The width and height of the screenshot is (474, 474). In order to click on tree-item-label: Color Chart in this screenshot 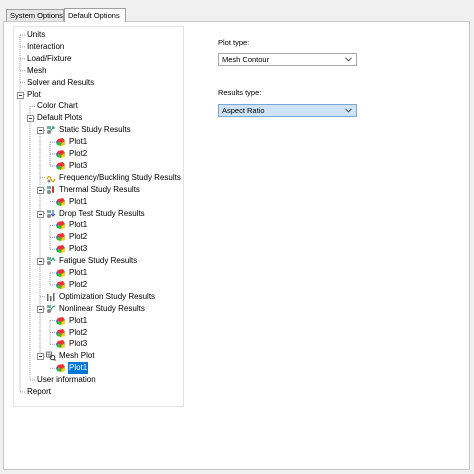, I will do `click(57, 106)`.